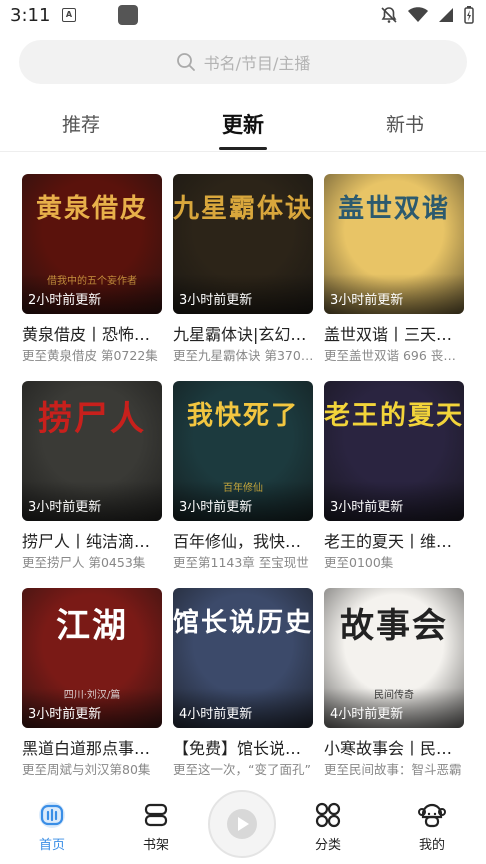  What do you see at coordinates (328, 815) in the screenshot?
I see `category-icon` at bounding box center [328, 815].